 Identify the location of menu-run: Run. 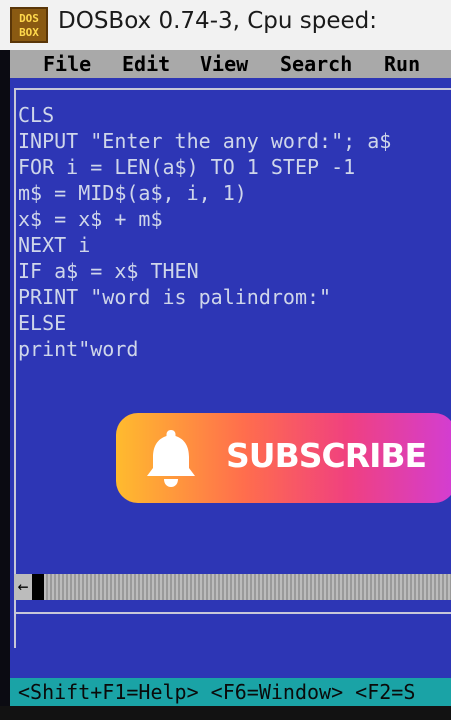
(402, 64).